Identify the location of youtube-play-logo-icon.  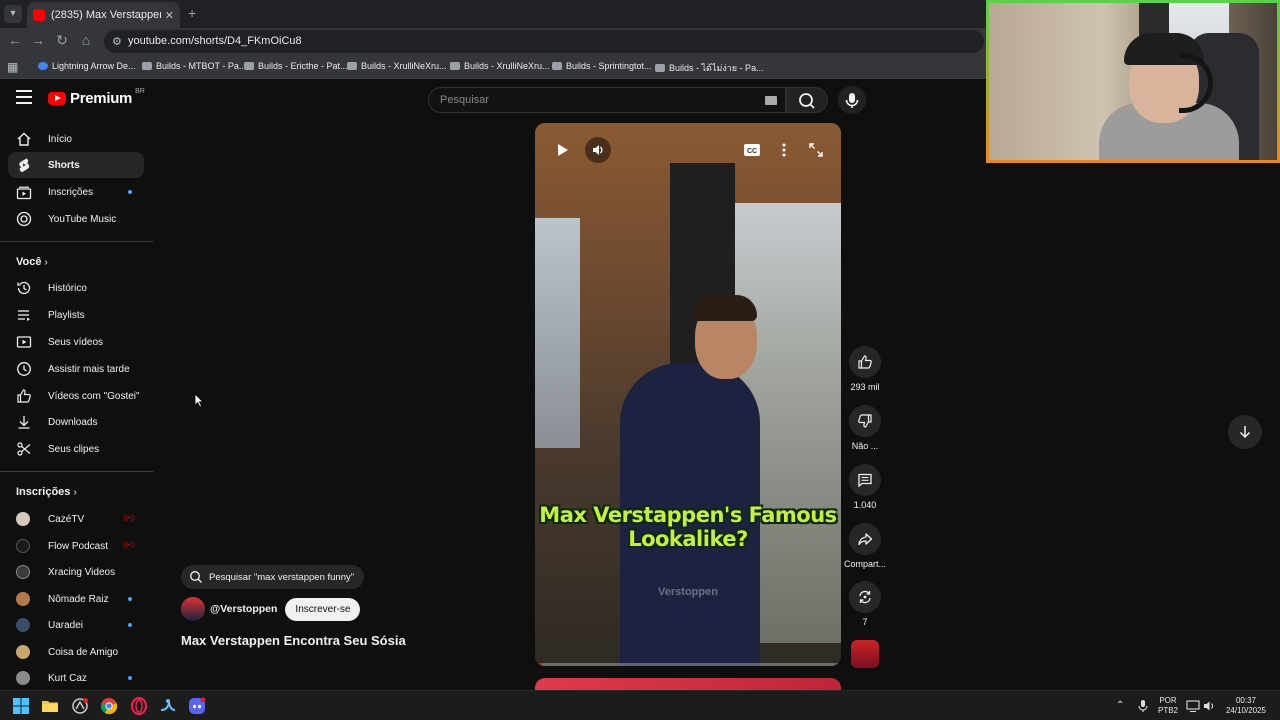
(57, 98).